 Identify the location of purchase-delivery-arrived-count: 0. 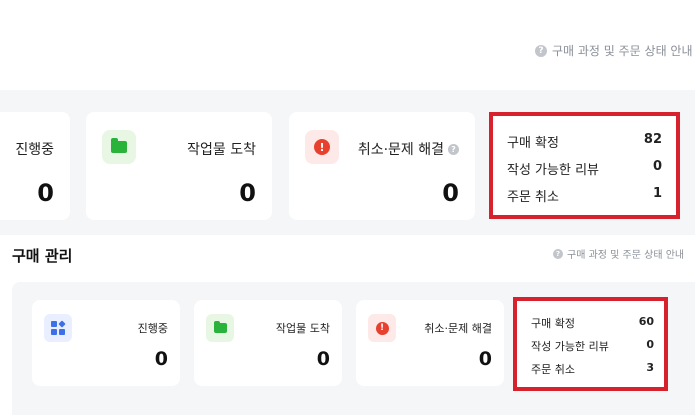
(323, 359).